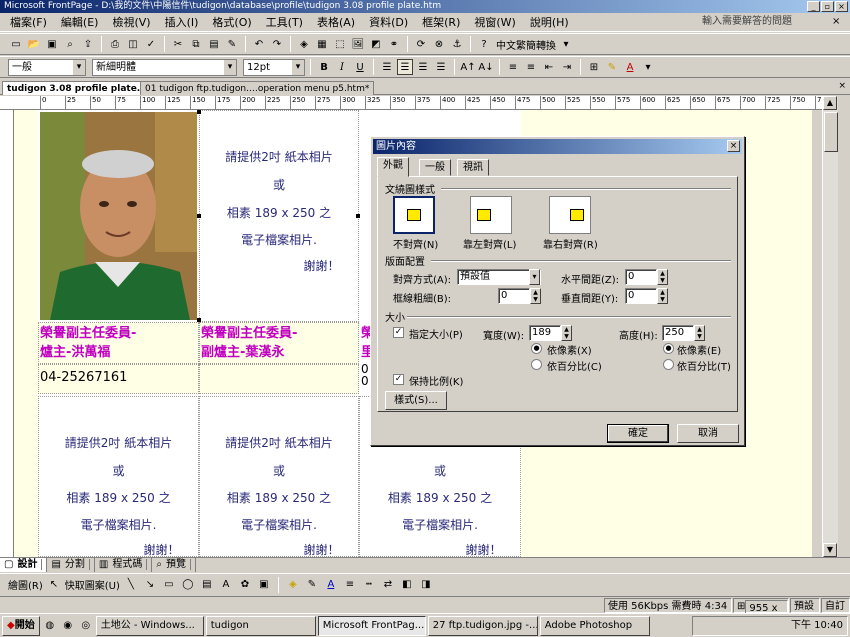 This screenshot has height=637, width=850. What do you see at coordinates (468, 67) in the screenshot?
I see `font-grow-icon: A↑` at bounding box center [468, 67].